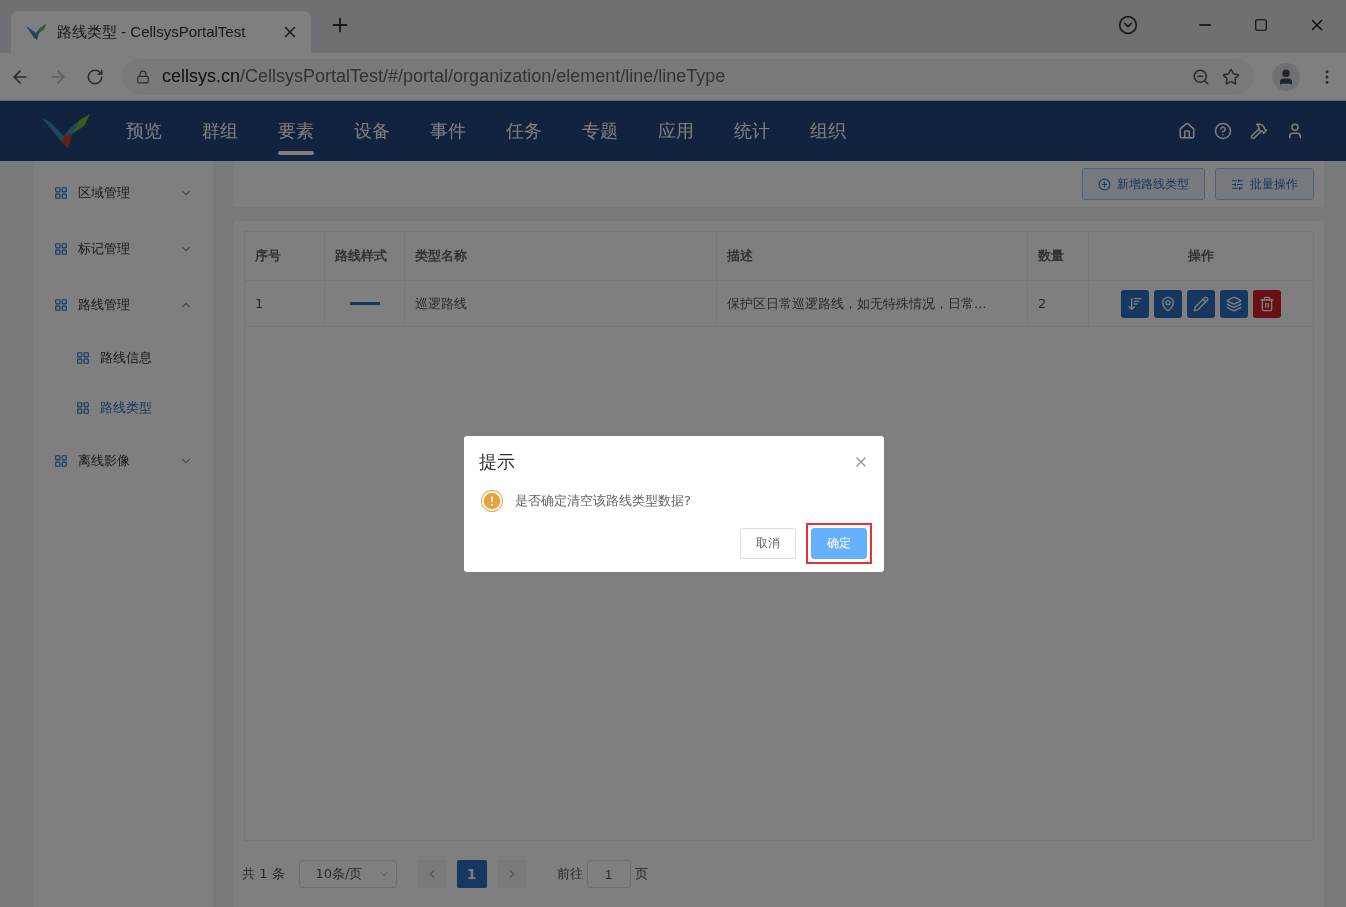 The width and height of the screenshot is (1346, 907). I want to click on layers-icon, so click(1234, 303).